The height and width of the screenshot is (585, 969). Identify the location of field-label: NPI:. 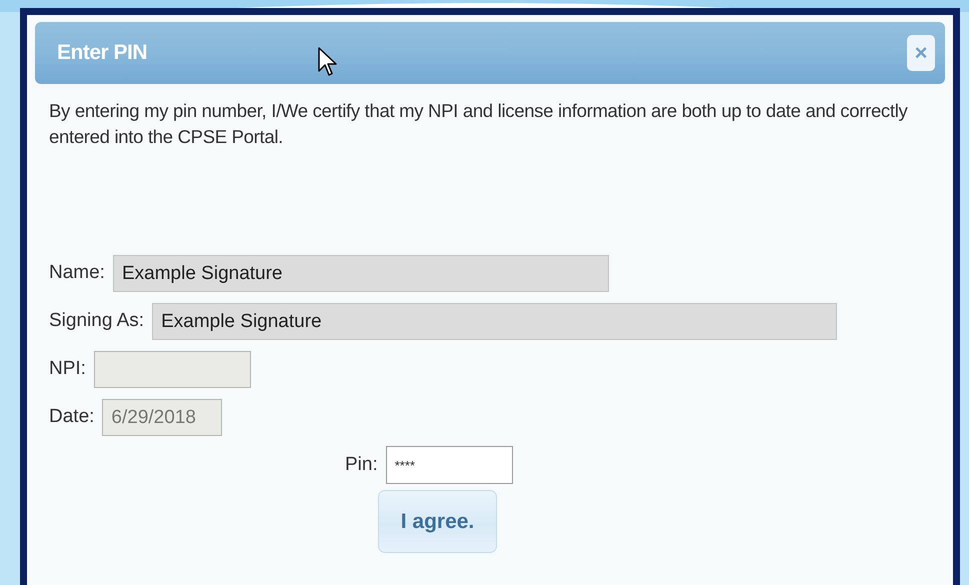
(67, 369).